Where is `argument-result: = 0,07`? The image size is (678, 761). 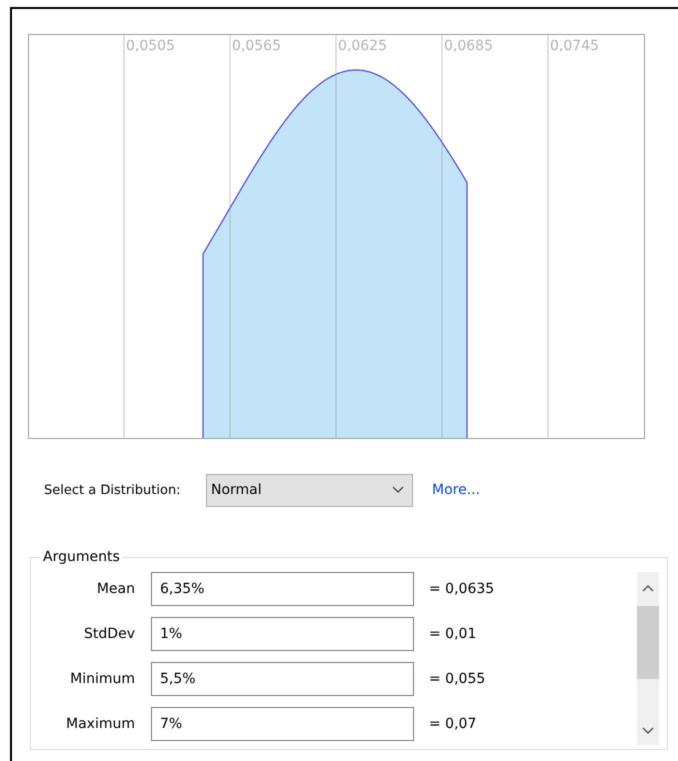 argument-result: = 0,07 is located at coordinates (452, 724).